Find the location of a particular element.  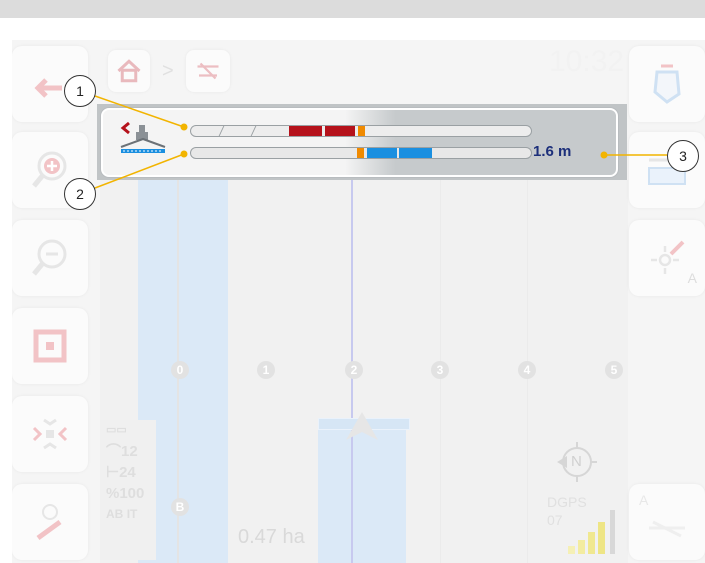

callout-3: 3 is located at coordinates (683, 156).